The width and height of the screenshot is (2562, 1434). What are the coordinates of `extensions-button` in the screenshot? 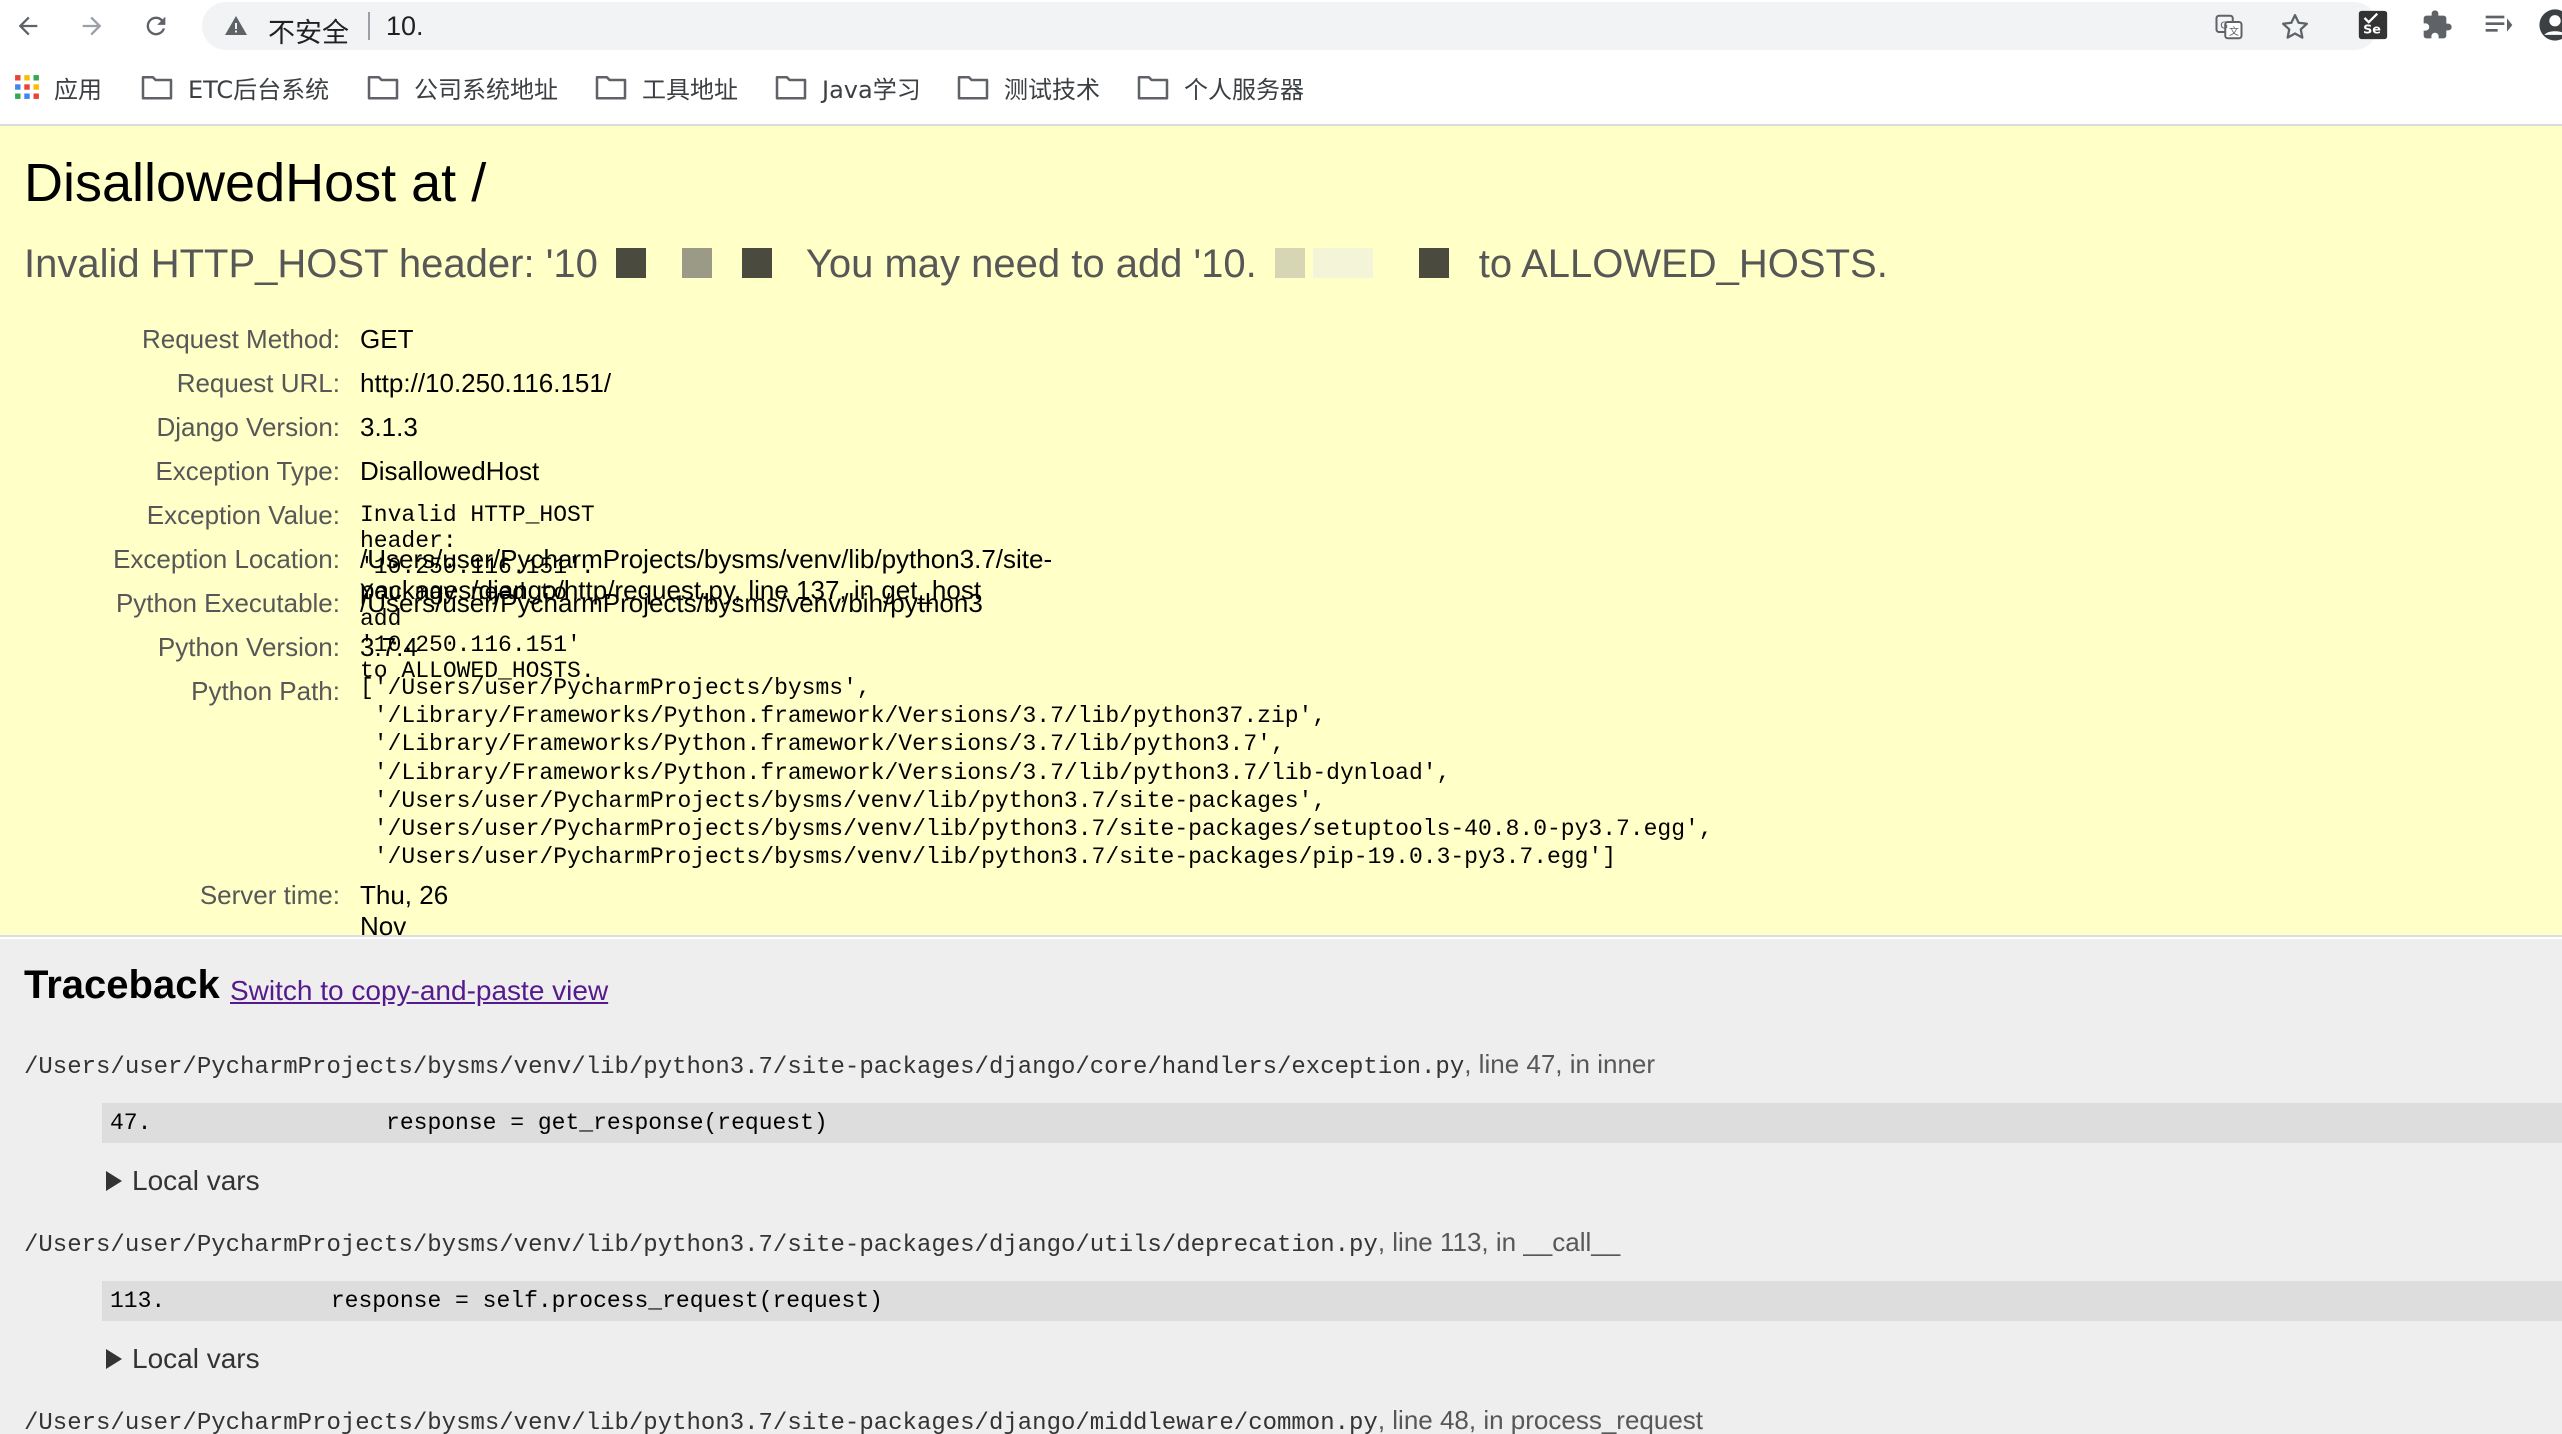 It's located at (2437, 25).